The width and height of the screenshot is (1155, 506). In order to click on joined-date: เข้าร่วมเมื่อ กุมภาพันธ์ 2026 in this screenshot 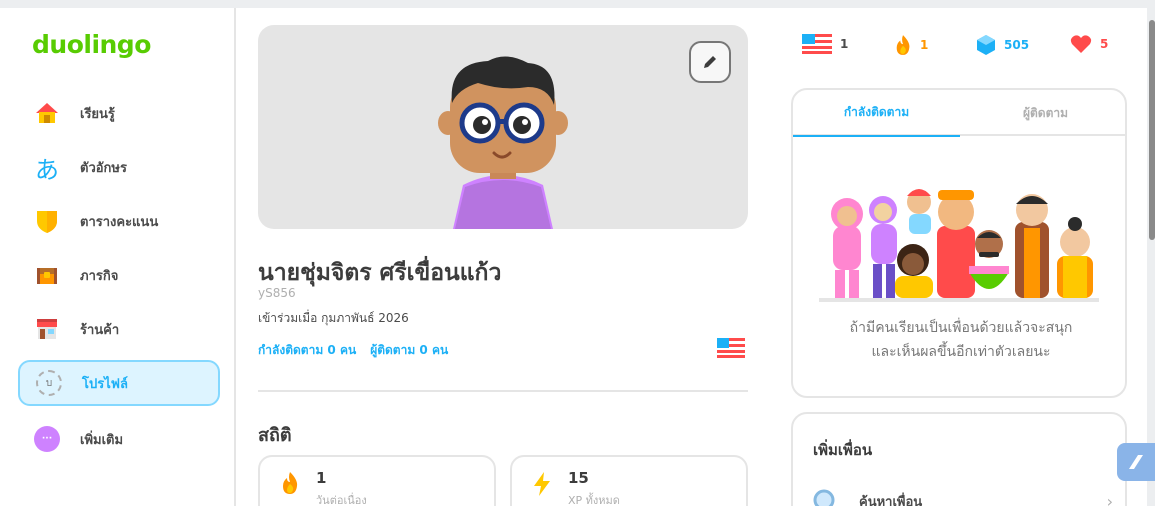, I will do `click(333, 318)`.